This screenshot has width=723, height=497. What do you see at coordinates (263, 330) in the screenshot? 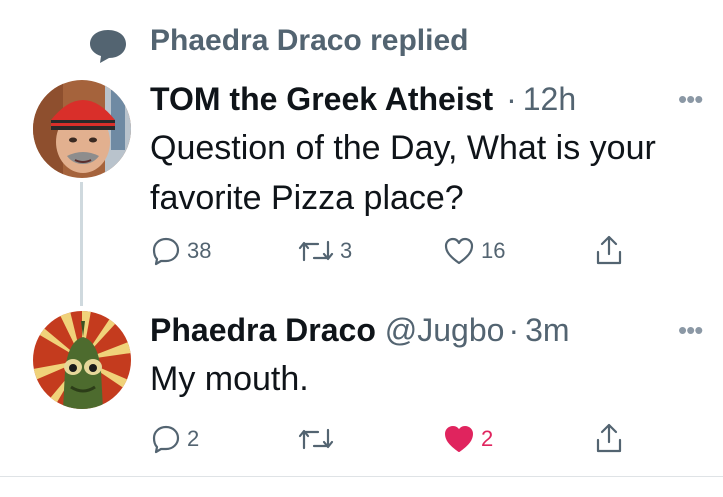
I see `author-name: Phaedra Draco` at bounding box center [263, 330].